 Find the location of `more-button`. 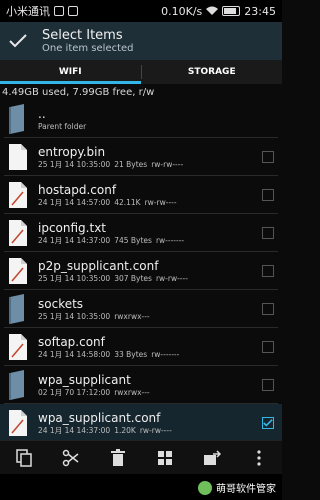

more-button is located at coordinates (259, 458).